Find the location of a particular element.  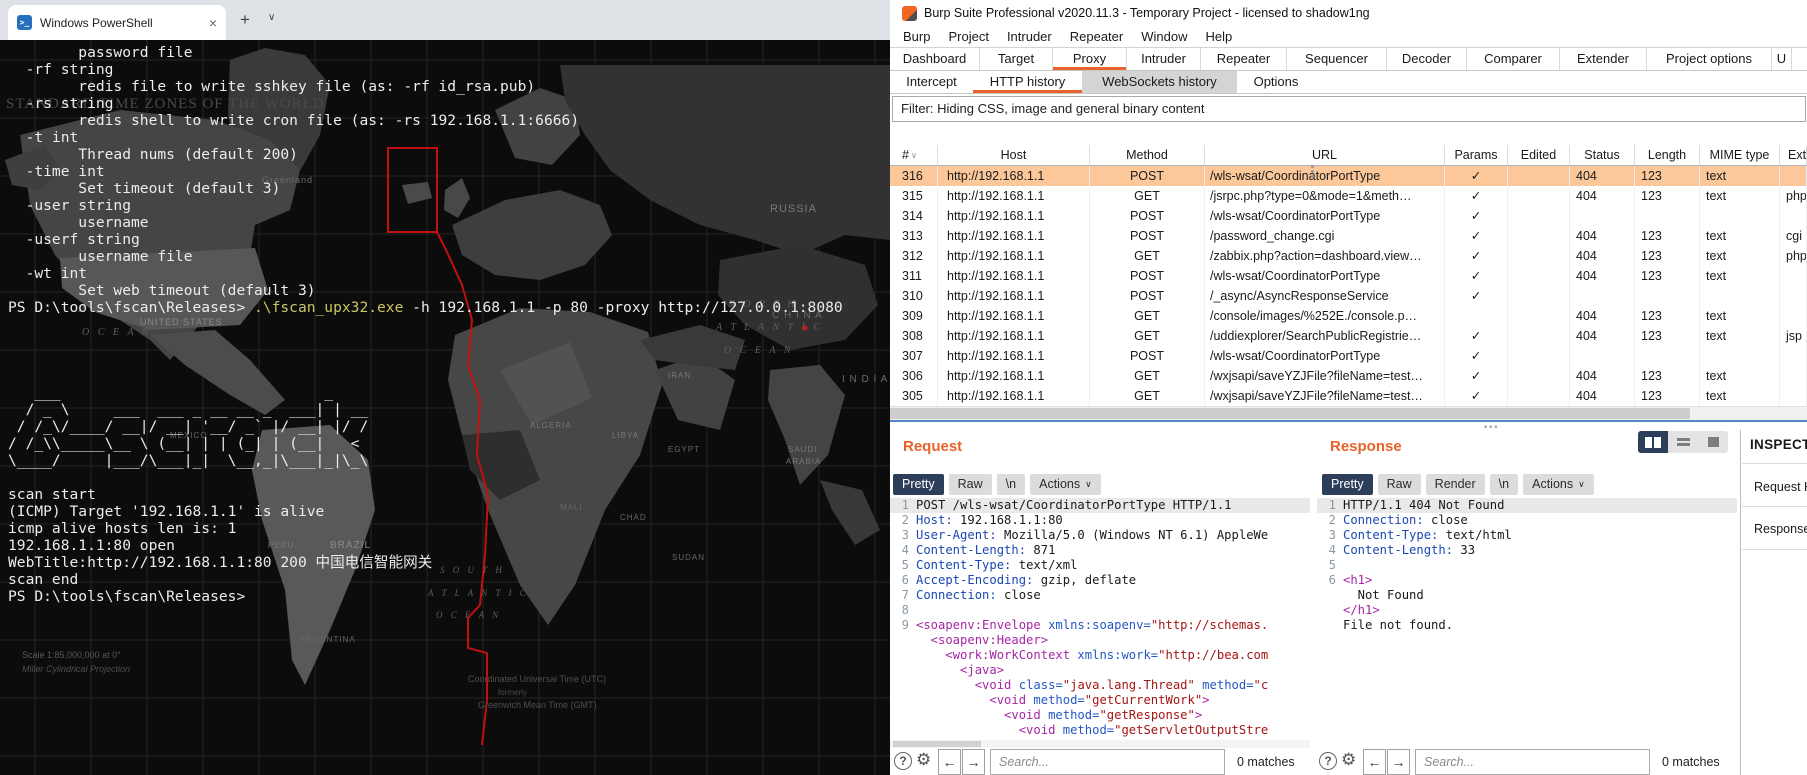

burp-app-icon is located at coordinates (909, 13).